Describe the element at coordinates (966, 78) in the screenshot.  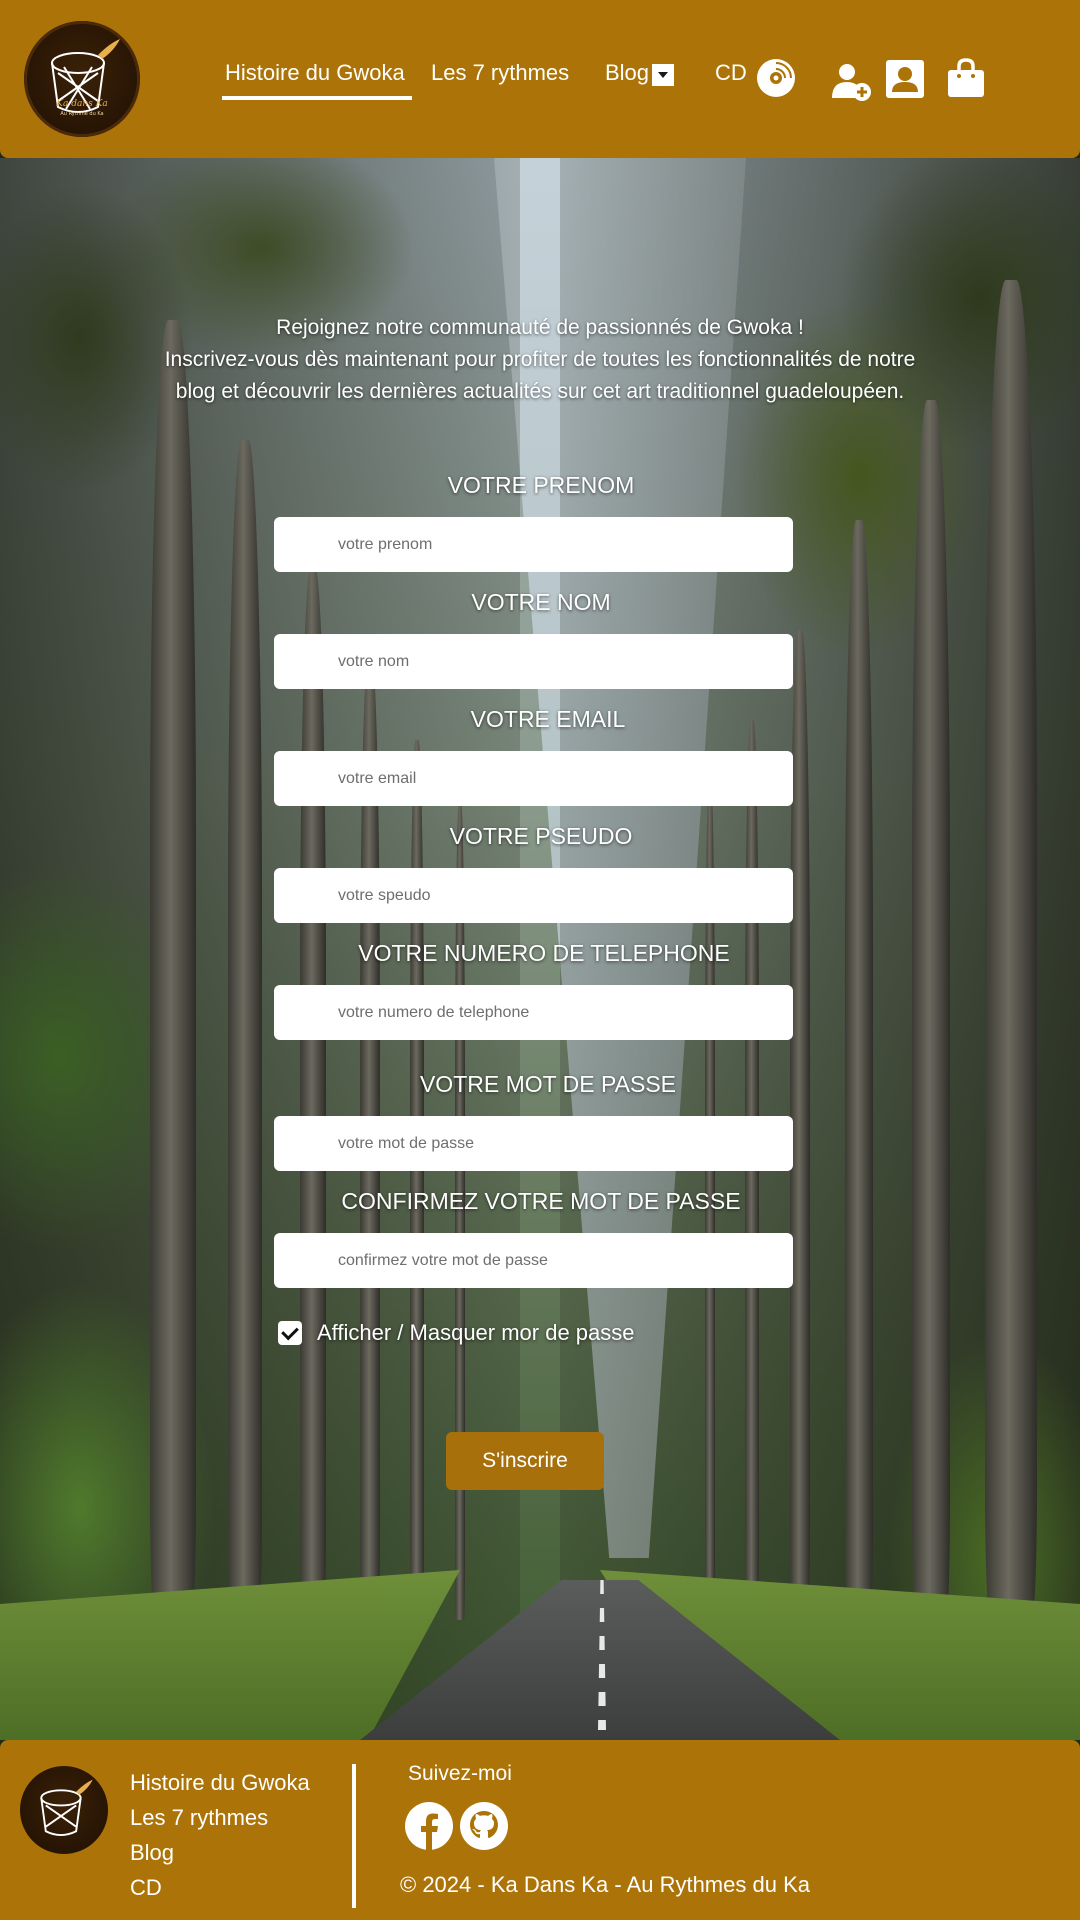
I see `shopping-bag-icon` at that location.